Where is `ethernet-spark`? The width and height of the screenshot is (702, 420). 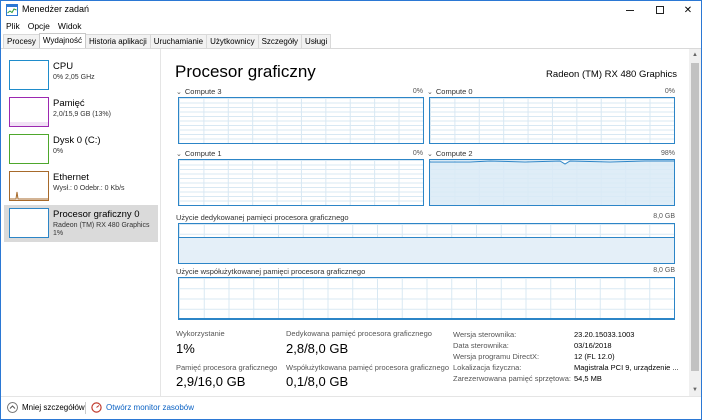 ethernet-spark is located at coordinates (29, 195).